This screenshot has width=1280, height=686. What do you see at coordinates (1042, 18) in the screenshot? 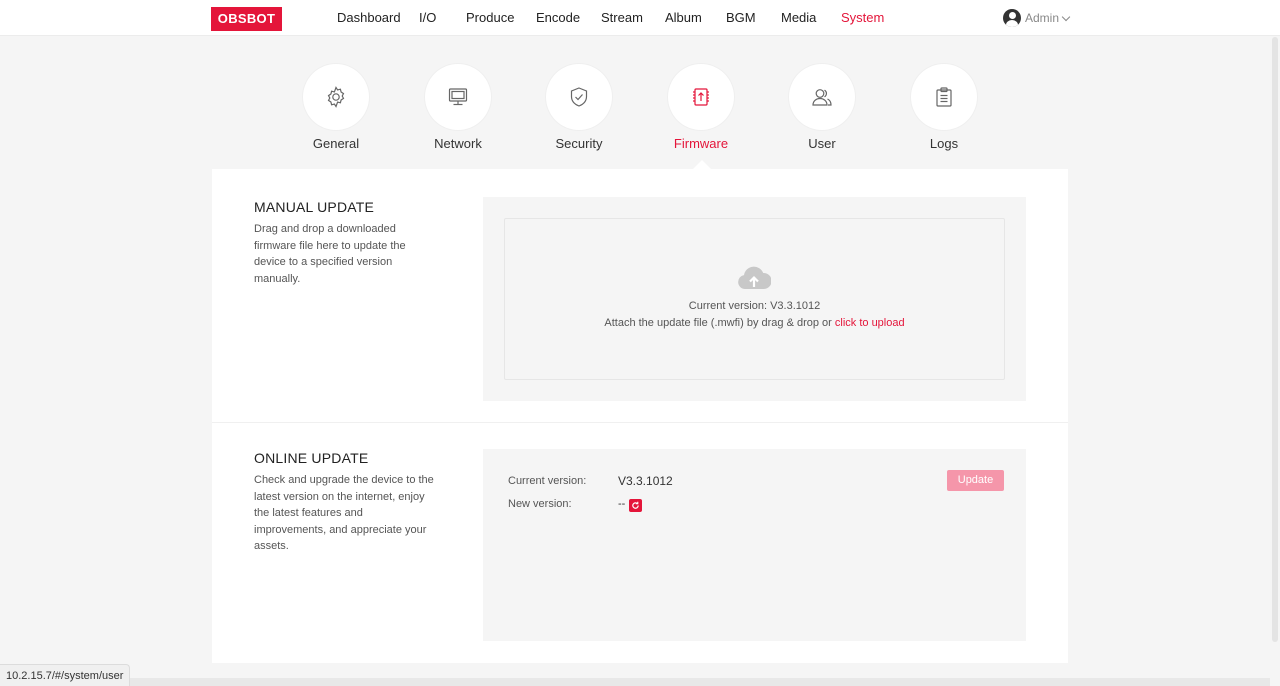
I see `user-name: Admin` at bounding box center [1042, 18].